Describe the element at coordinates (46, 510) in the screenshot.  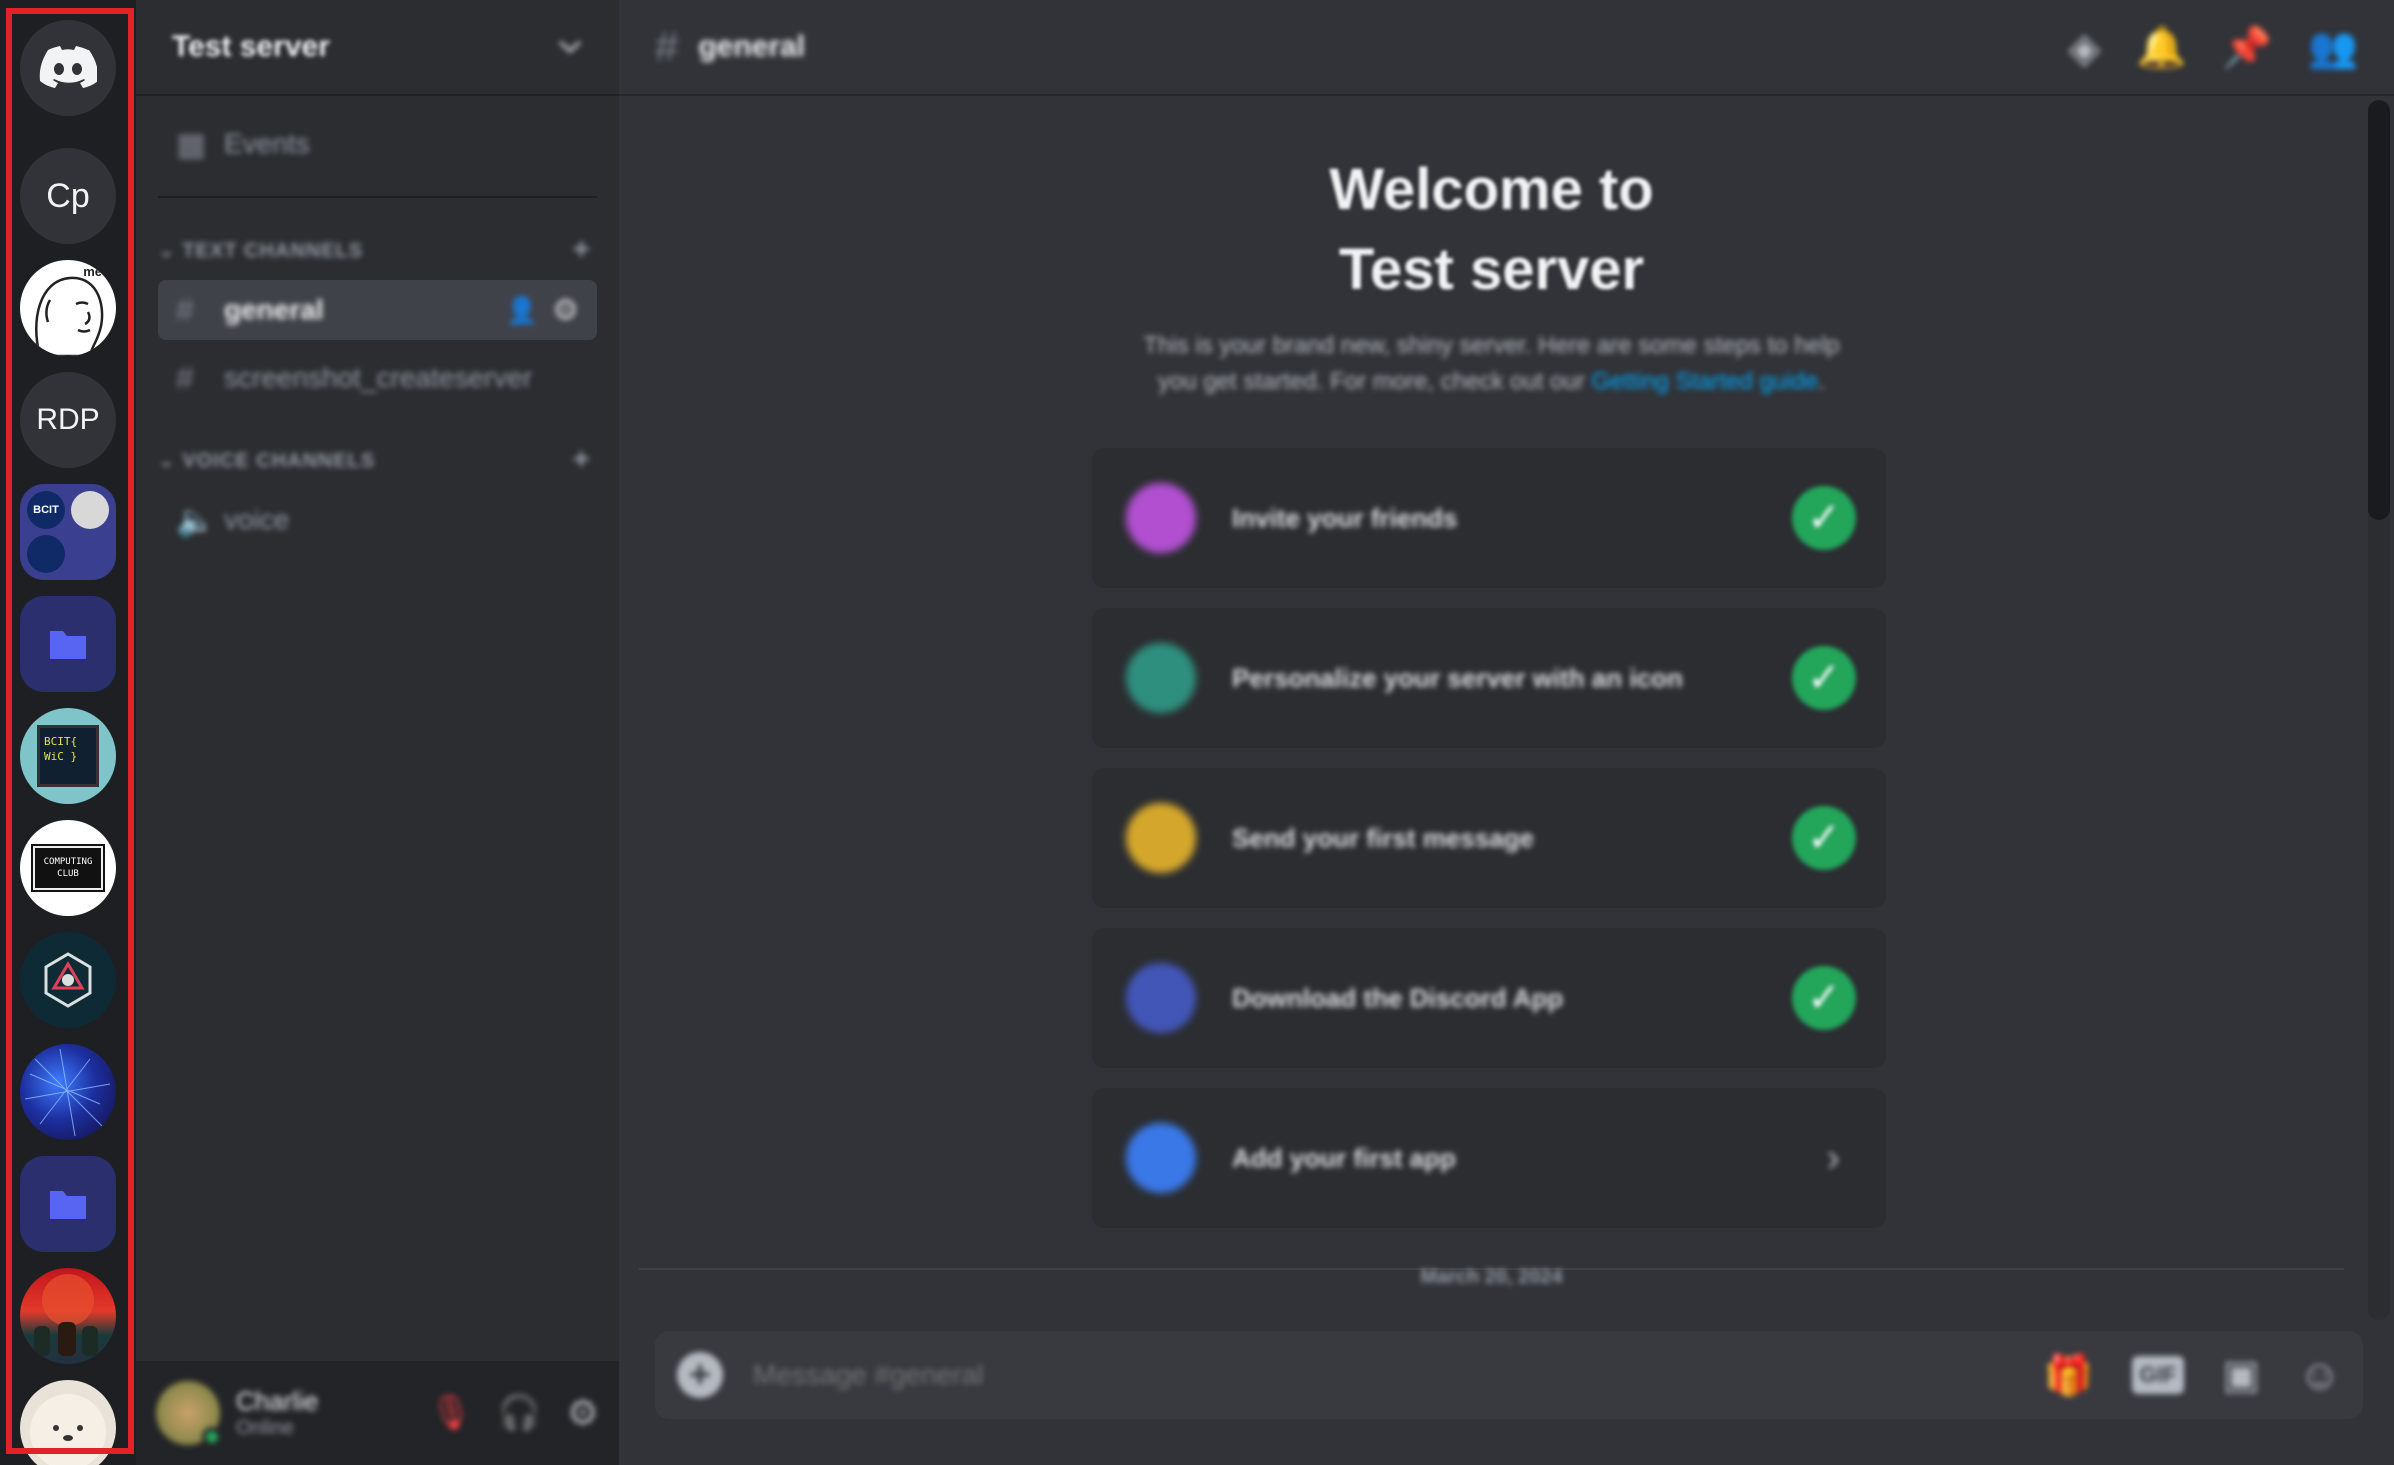
I see `bcit-mini-icon: BCIT` at that location.